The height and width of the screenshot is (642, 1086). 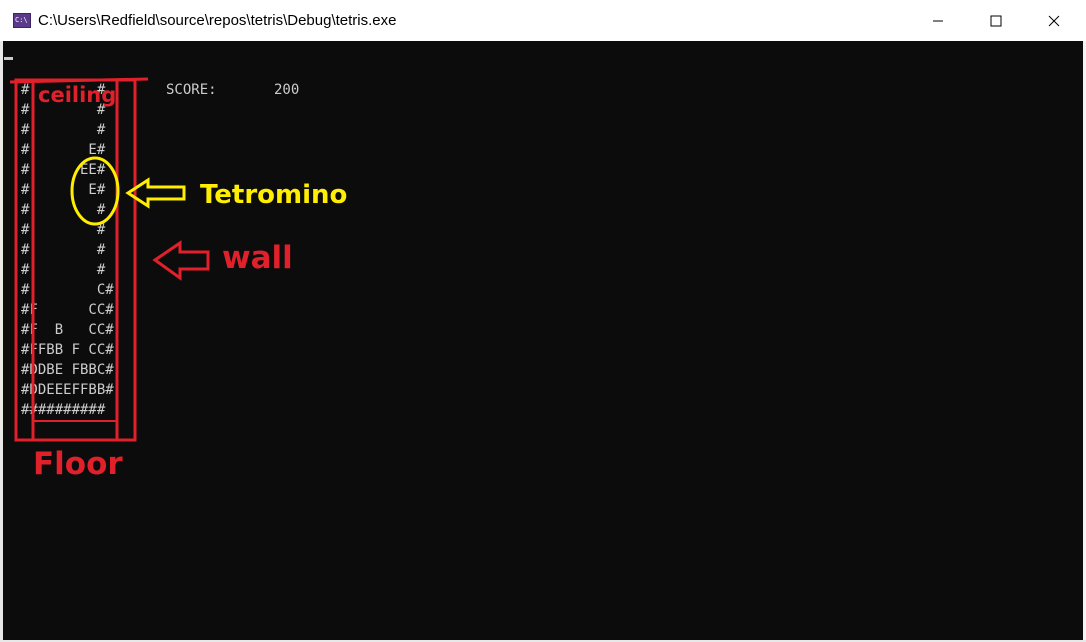 I want to click on board-row: # C#, so click(x=67, y=290).